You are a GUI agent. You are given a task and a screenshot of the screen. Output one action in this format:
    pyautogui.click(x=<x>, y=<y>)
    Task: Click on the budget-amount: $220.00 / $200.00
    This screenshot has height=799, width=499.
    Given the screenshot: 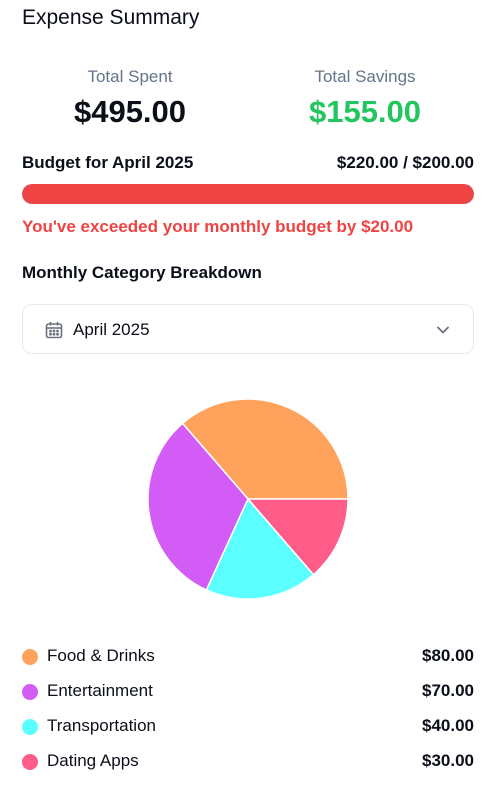 What is the action you would take?
    pyautogui.click(x=405, y=162)
    